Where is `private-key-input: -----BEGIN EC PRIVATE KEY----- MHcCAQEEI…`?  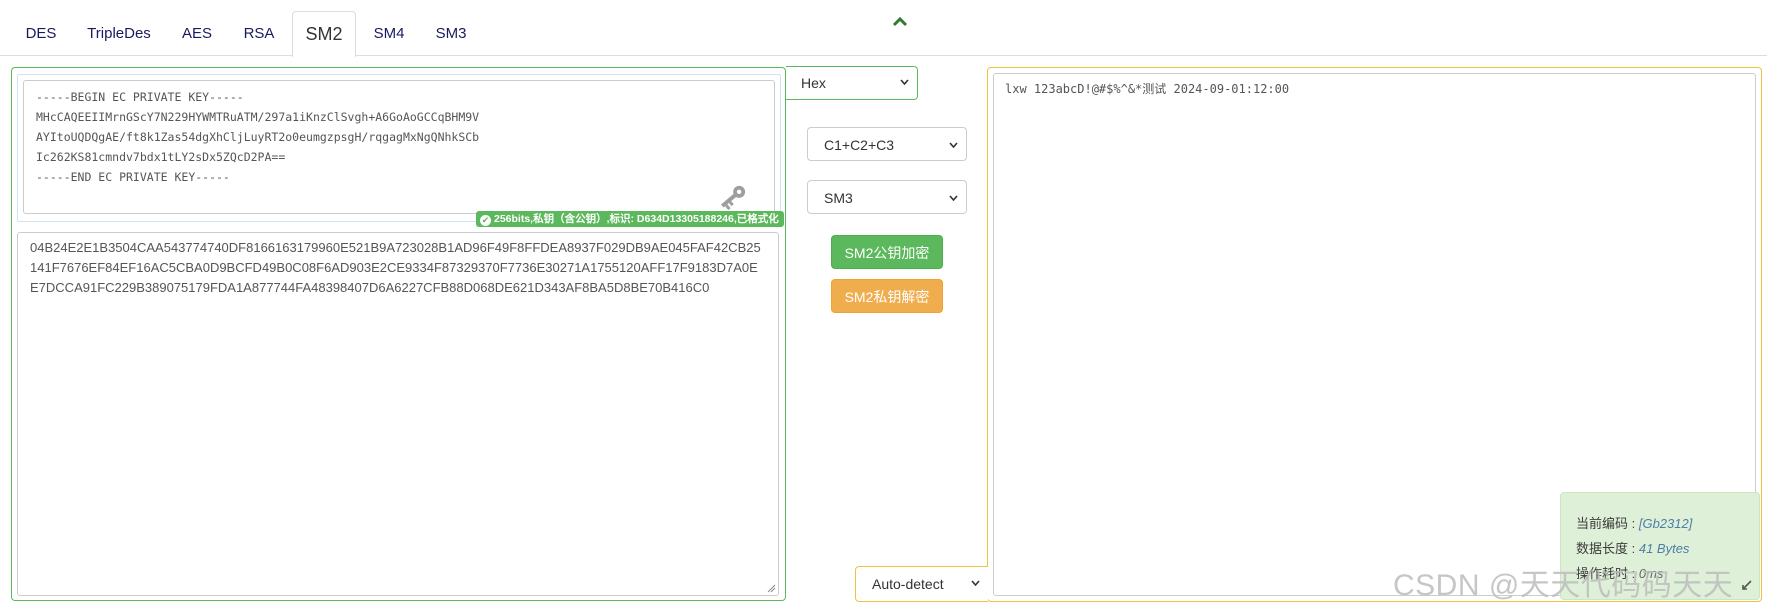 private-key-input: -----BEGIN EC PRIVATE KEY----- MHcCAQEEI… is located at coordinates (399, 147).